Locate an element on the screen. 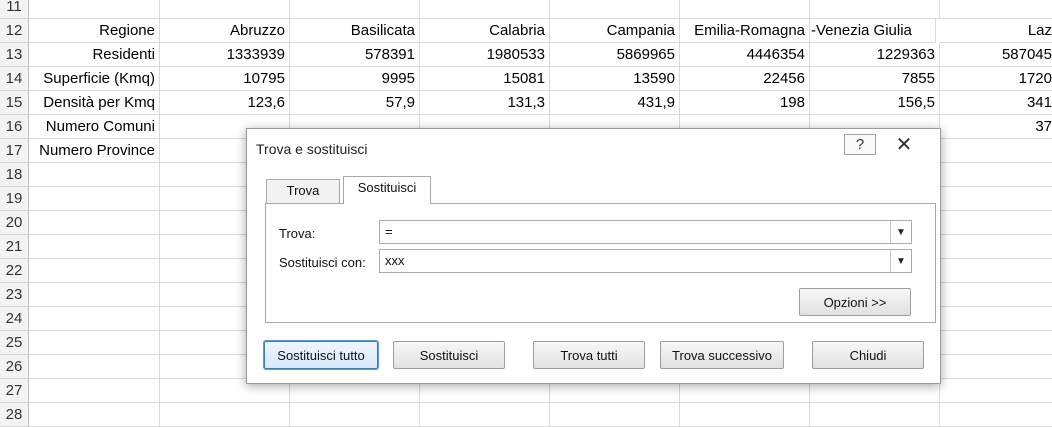  table-cell: 198 is located at coordinates (745, 103).